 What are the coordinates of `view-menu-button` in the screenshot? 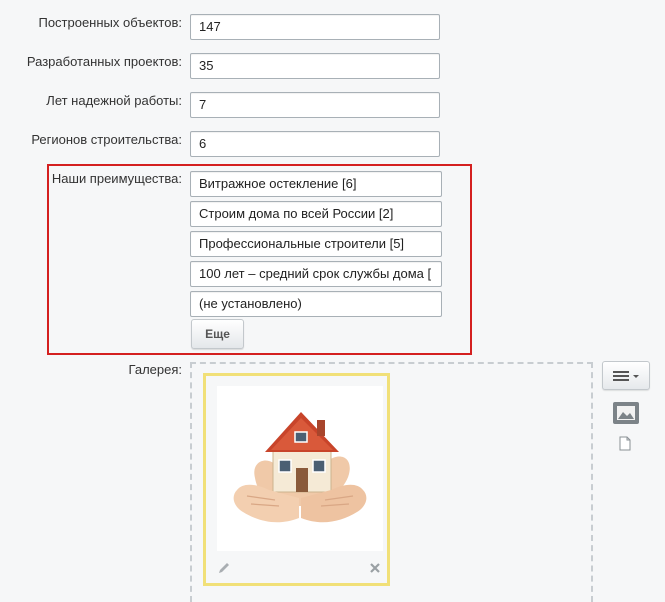 It's located at (626, 375).